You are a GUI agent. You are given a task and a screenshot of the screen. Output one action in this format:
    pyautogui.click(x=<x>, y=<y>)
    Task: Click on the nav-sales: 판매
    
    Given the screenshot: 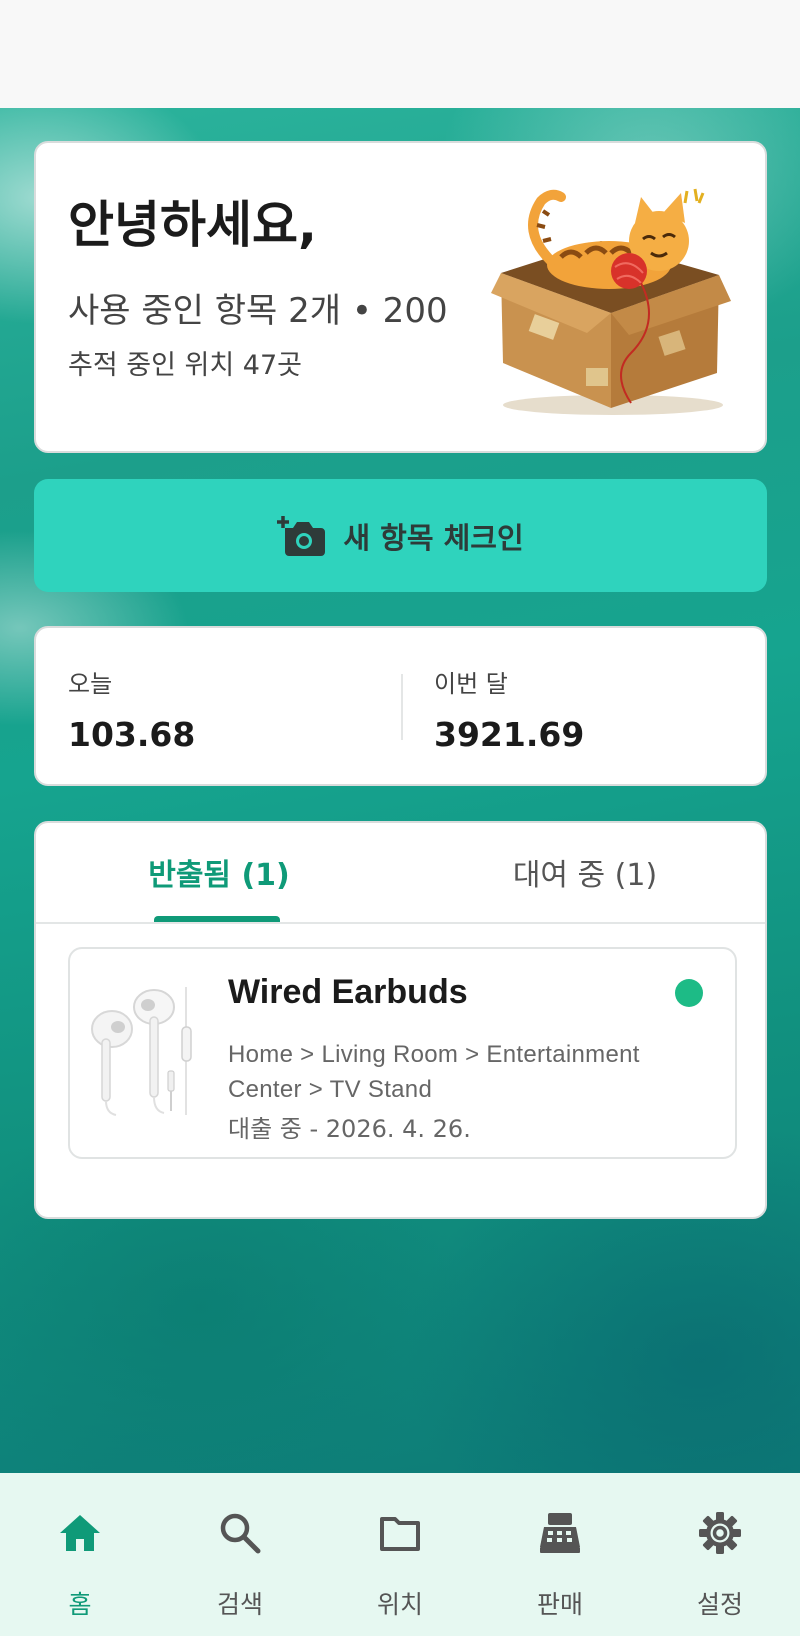 What is the action you would take?
    pyautogui.click(x=560, y=1554)
    